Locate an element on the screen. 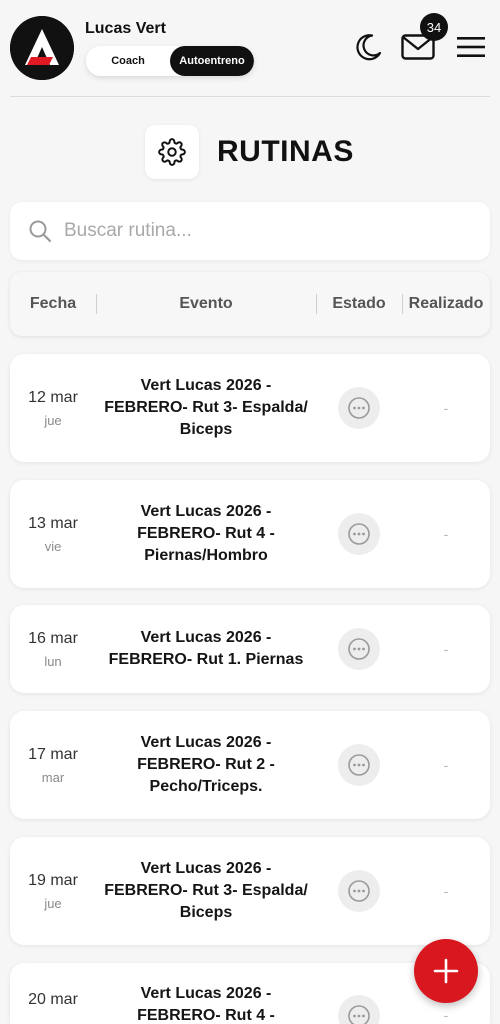 This screenshot has height=1024, width=500. add-routine-button is located at coordinates (446, 971).